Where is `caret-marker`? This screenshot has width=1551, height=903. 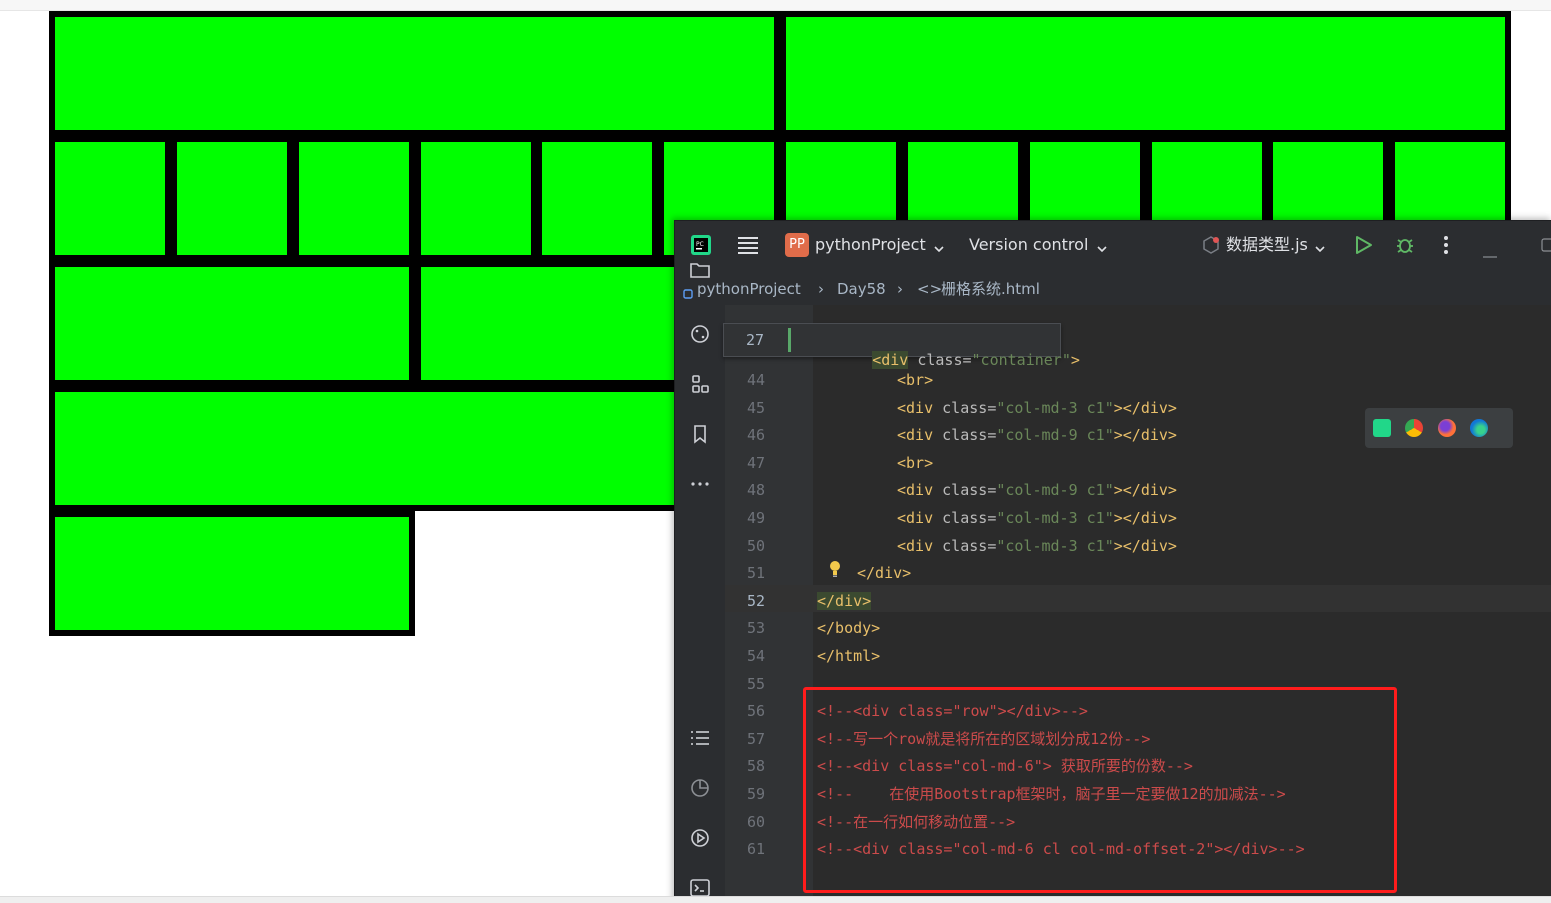 caret-marker is located at coordinates (789, 340).